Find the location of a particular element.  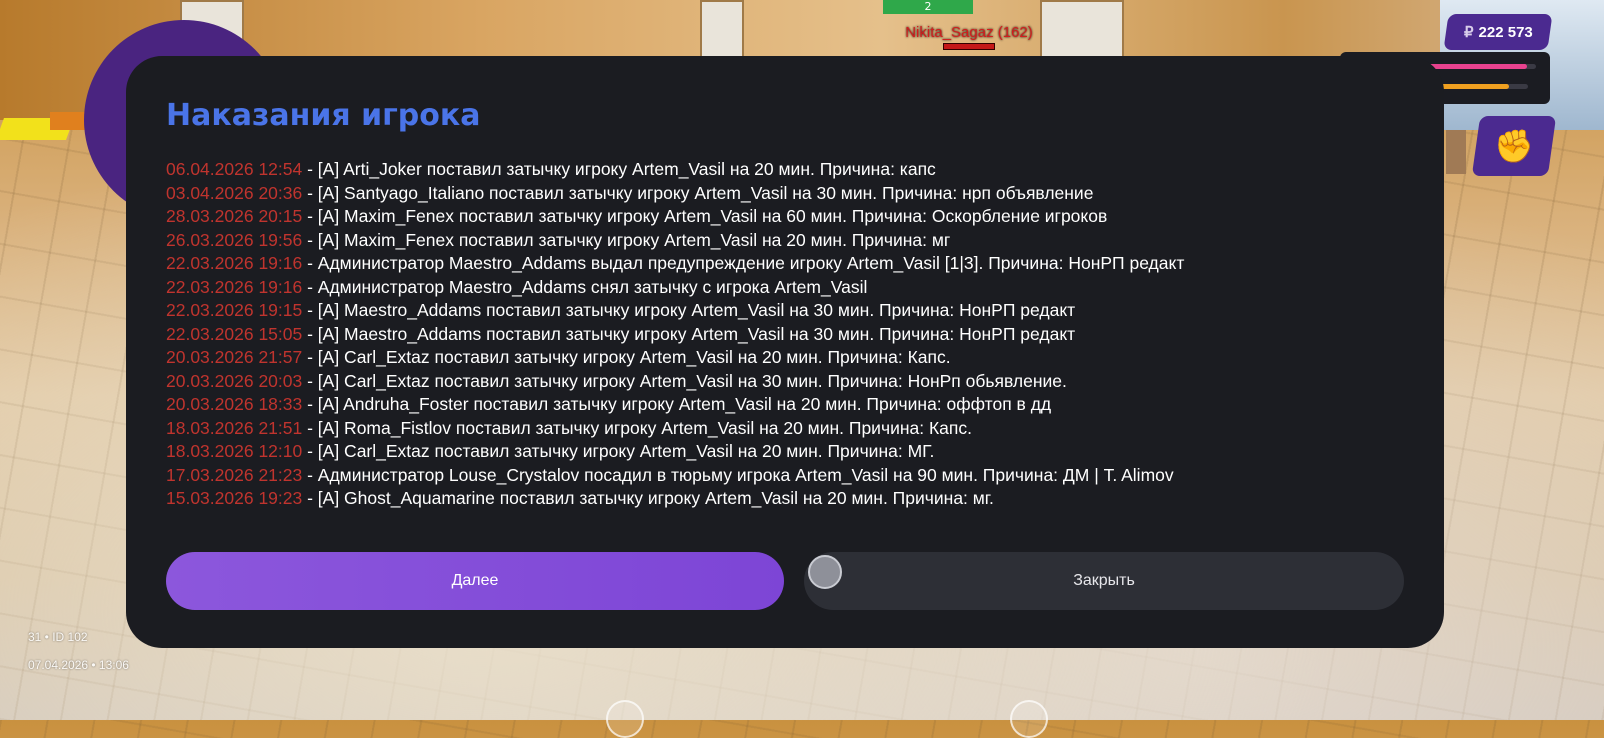

log-entry-date: 06.04.2026 12:54 is located at coordinates (234, 169).